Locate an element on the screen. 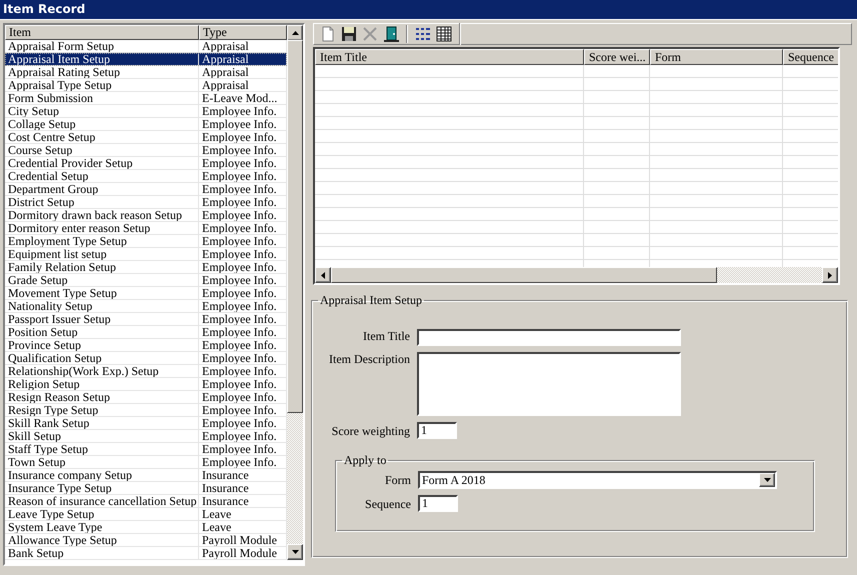 The image size is (857, 575). left-triangle-icon is located at coordinates (323, 275).